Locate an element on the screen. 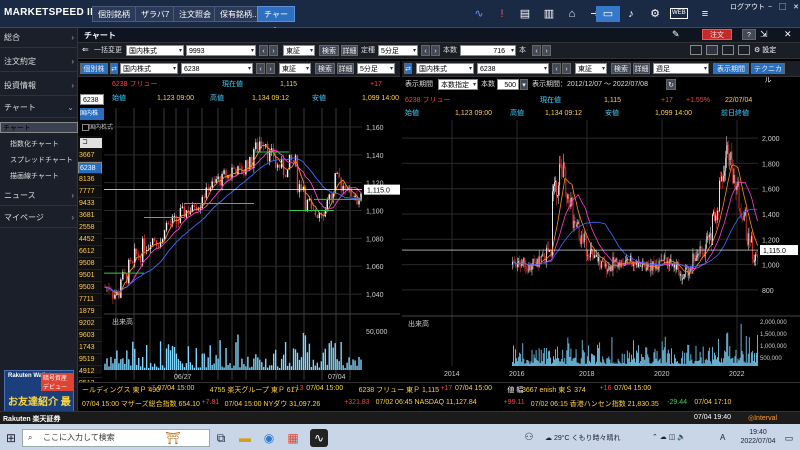 Image resolution: width=800 pixels, height=450 pixels. watch-item: 9433 is located at coordinates (90, 204).